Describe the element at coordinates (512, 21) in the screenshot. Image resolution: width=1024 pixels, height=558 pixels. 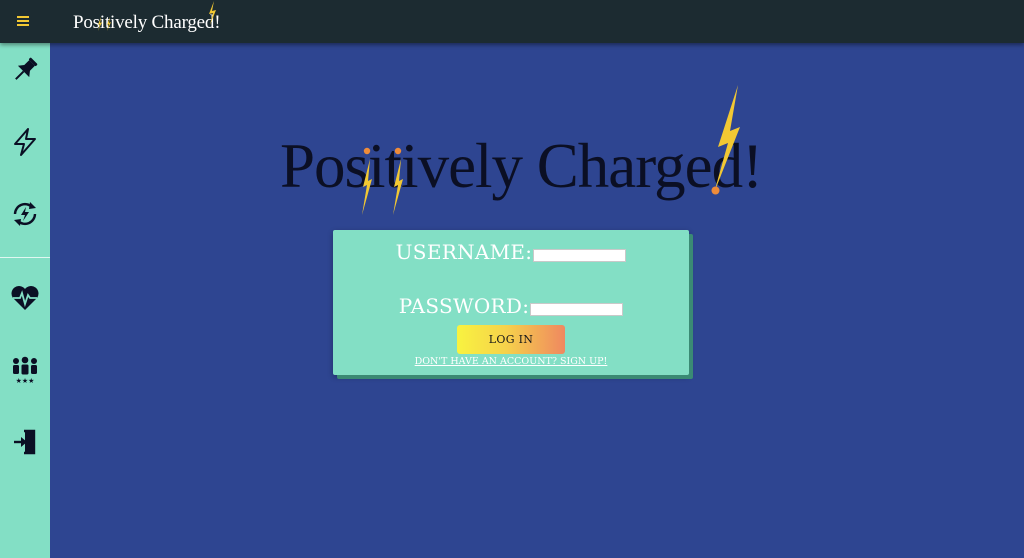
I see `top-bar: Positively Charged!` at that location.